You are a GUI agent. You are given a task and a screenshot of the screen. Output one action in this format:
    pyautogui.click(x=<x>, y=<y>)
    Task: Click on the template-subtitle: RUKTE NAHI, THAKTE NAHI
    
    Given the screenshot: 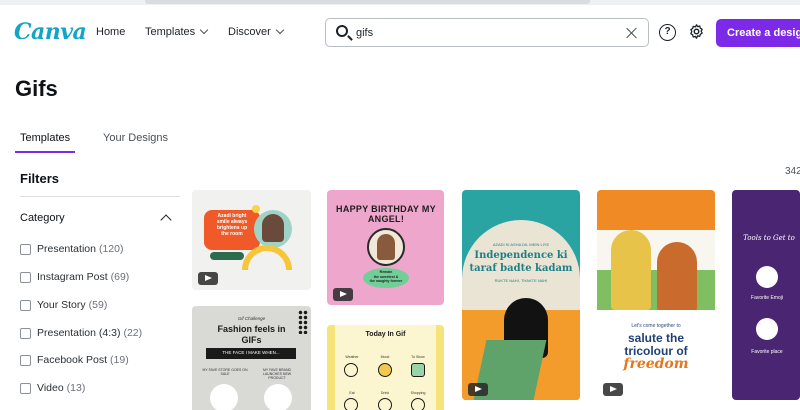 What is the action you would take?
    pyautogui.click(x=521, y=280)
    